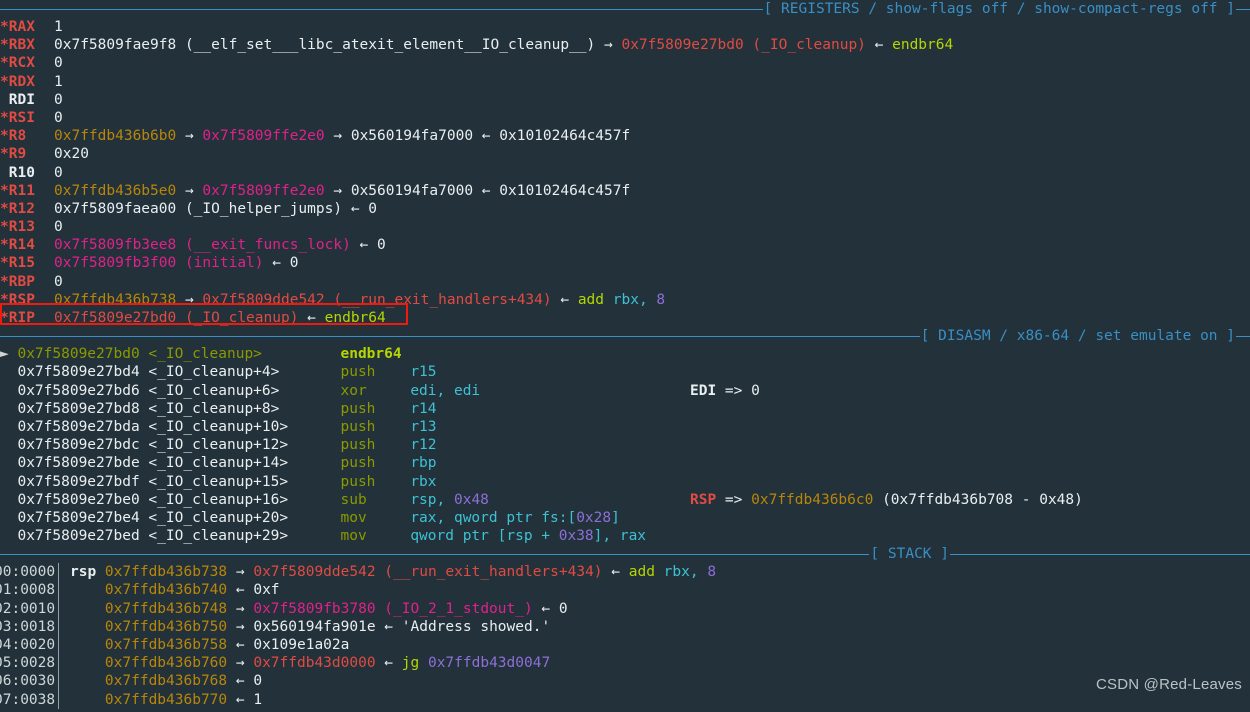 The image size is (1250, 712). What do you see at coordinates (244, 354) in the screenshot?
I see `disasm-symbol: <_IO_cleanup>` at bounding box center [244, 354].